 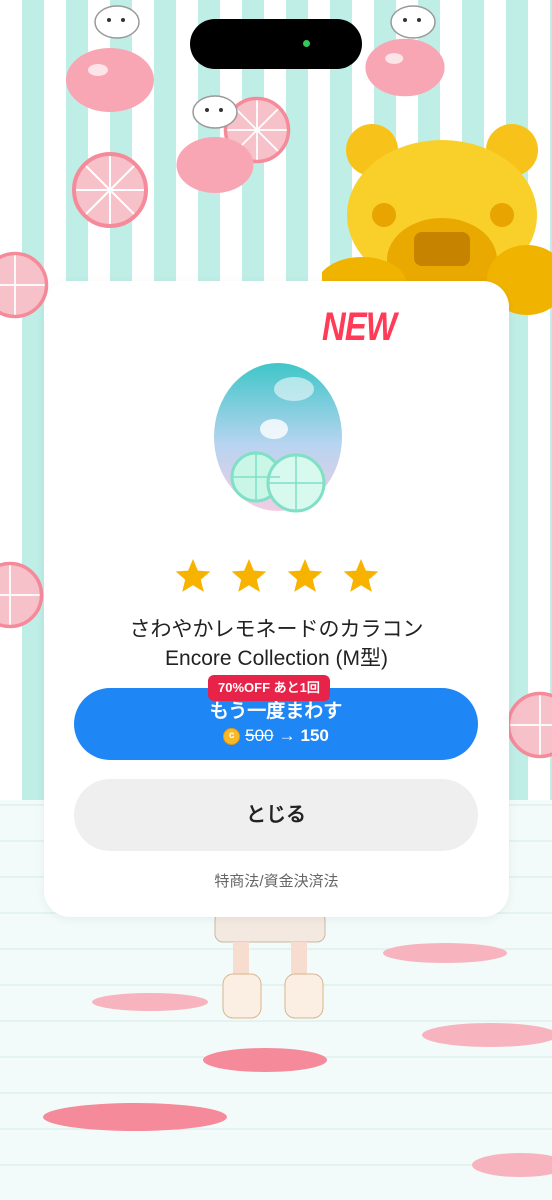 I want to click on new-price: 150, so click(x=314, y=735).